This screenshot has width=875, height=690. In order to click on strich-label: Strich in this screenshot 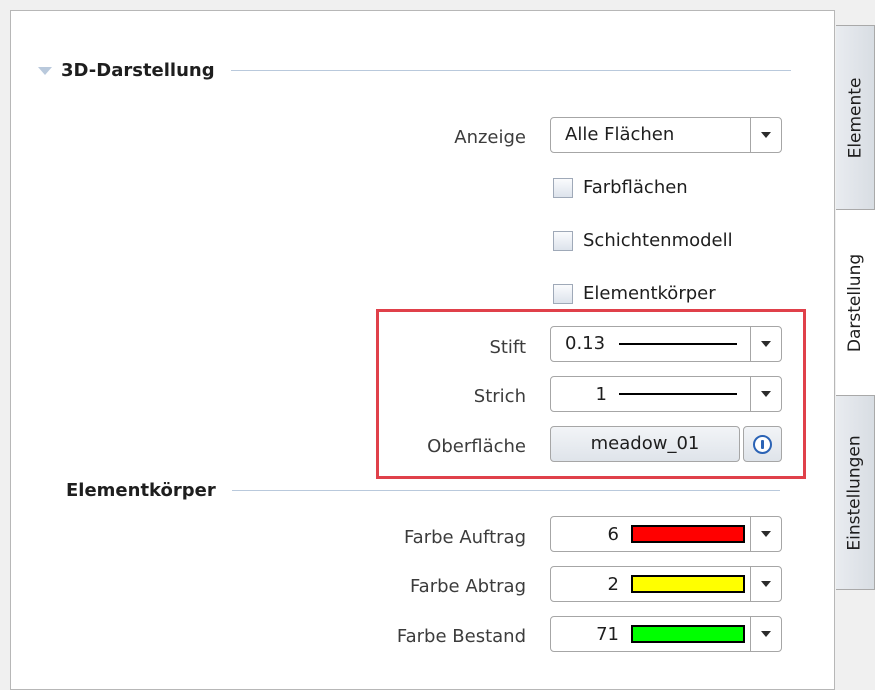, I will do `click(499, 396)`.